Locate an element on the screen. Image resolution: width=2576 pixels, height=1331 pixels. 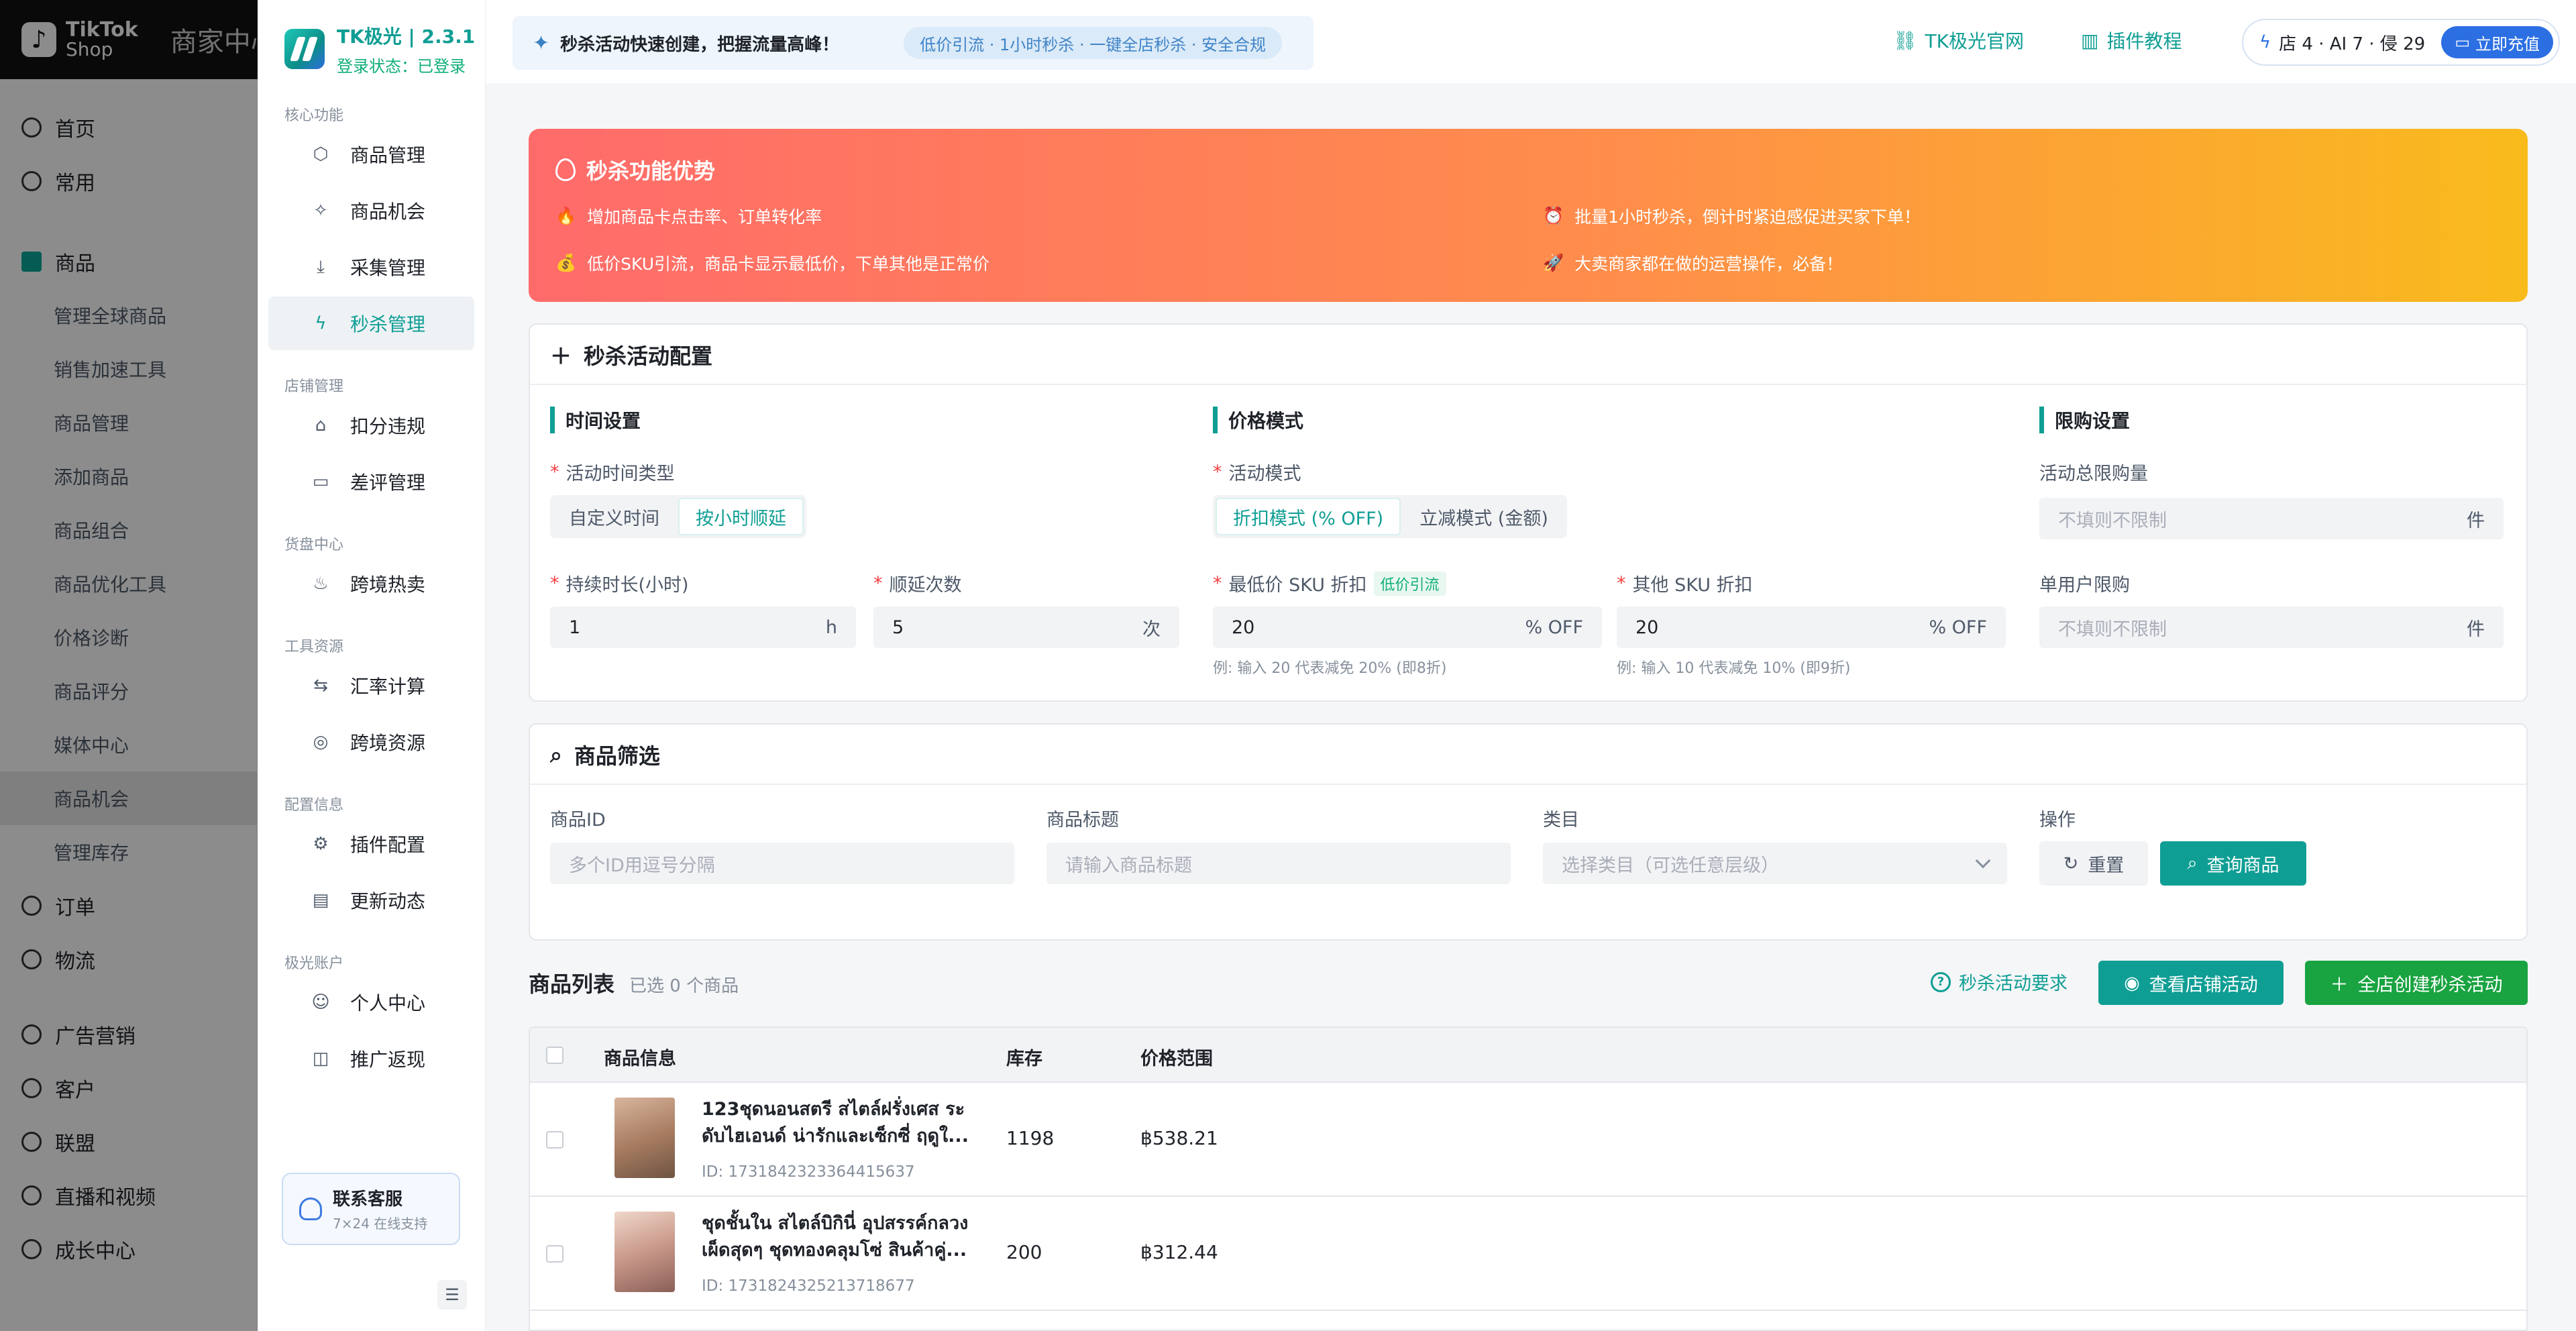
benefit-text: 增加商品卡点击率、订单转化率 is located at coordinates (704, 217).